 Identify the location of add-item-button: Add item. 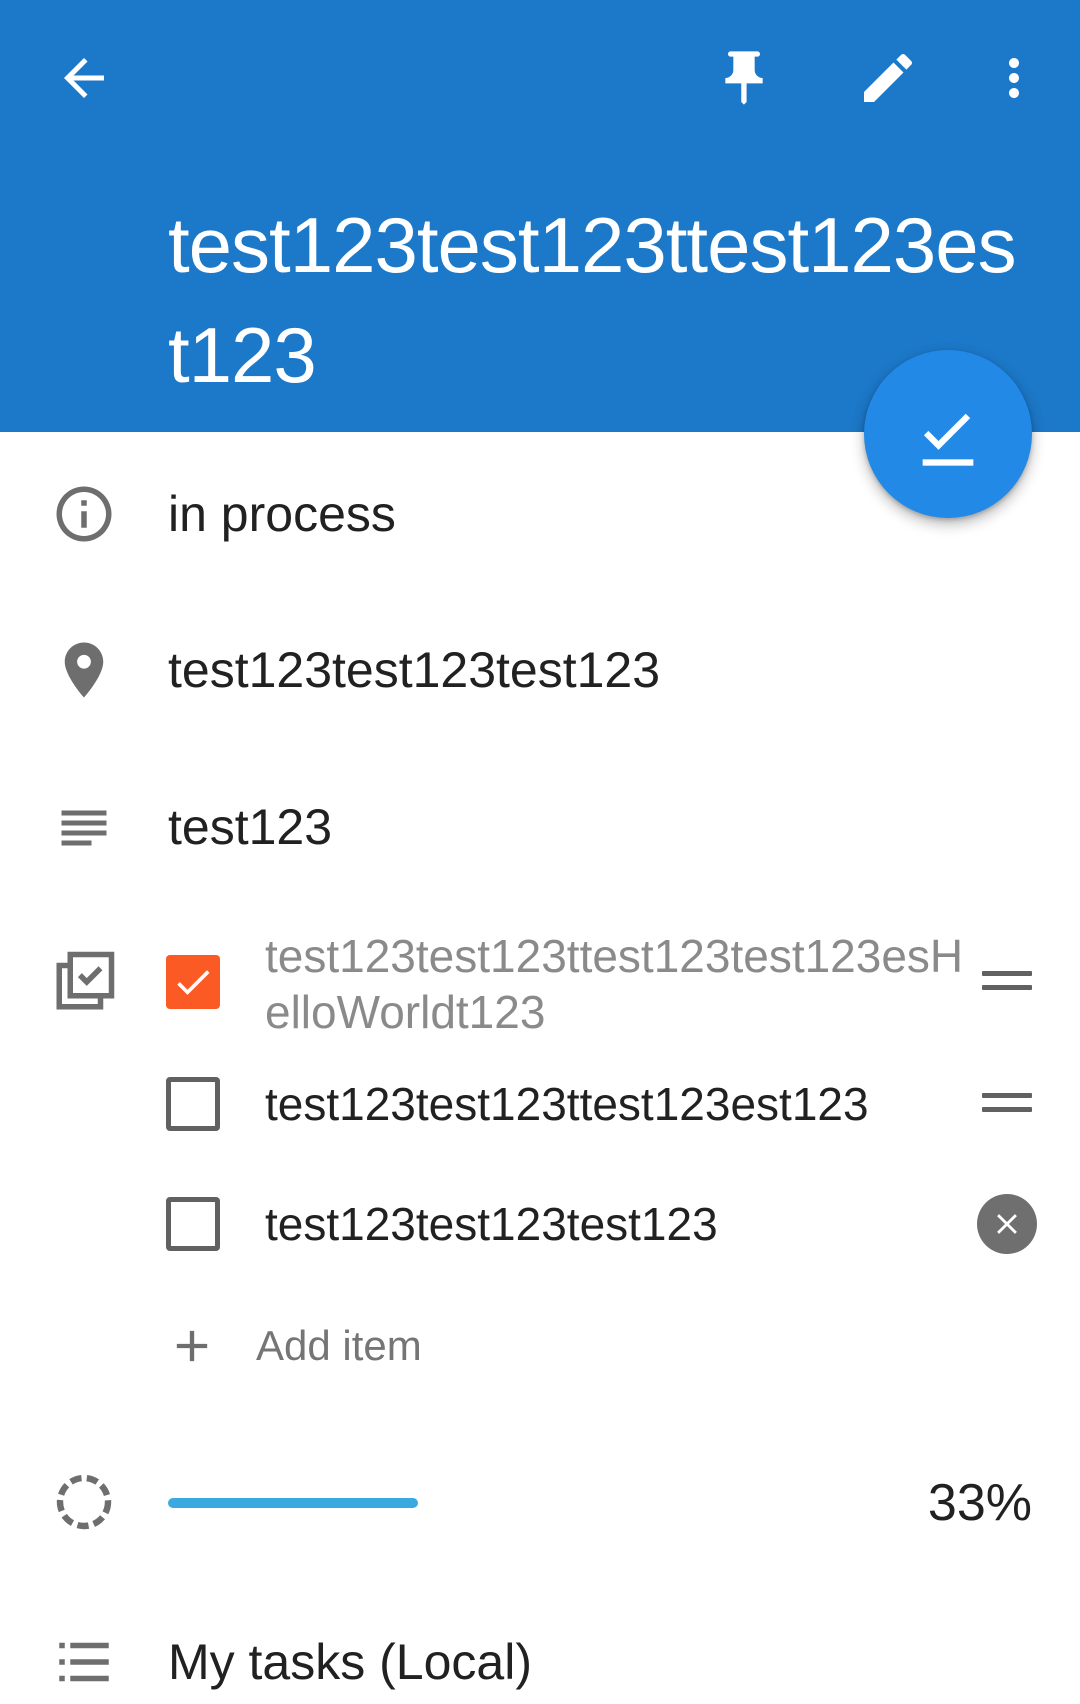
(294, 1346).